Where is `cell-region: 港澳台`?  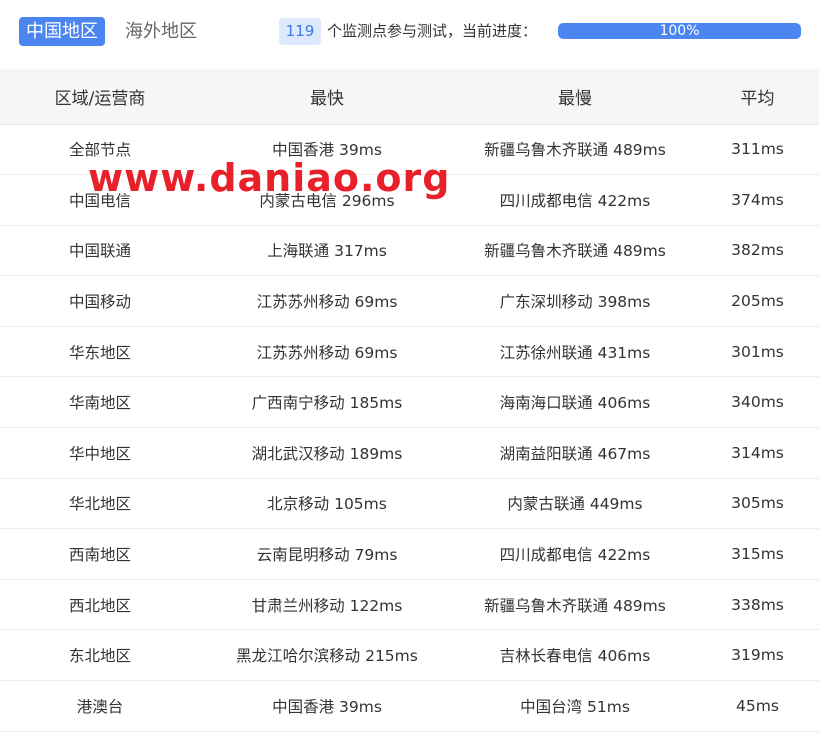 cell-region: 港澳台 is located at coordinates (100, 706).